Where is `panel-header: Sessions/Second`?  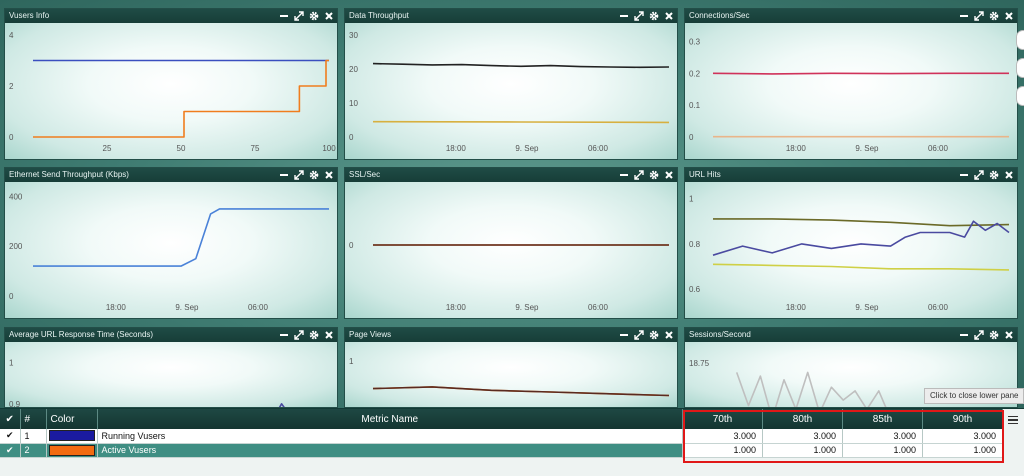
panel-header: Sessions/Second is located at coordinates (851, 335).